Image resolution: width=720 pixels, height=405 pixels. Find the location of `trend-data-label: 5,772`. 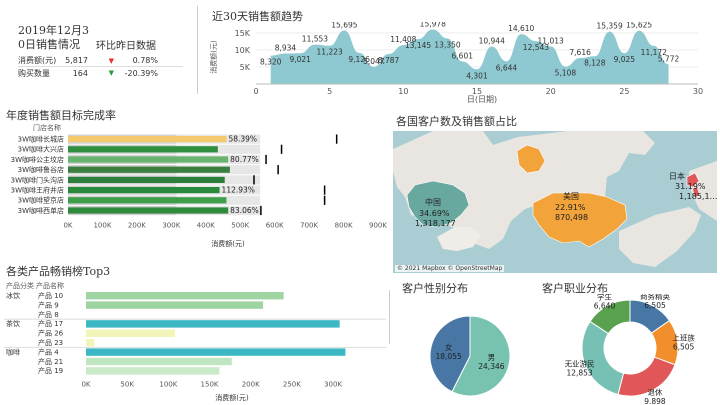

trend-data-label: 5,772 is located at coordinates (669, 58).